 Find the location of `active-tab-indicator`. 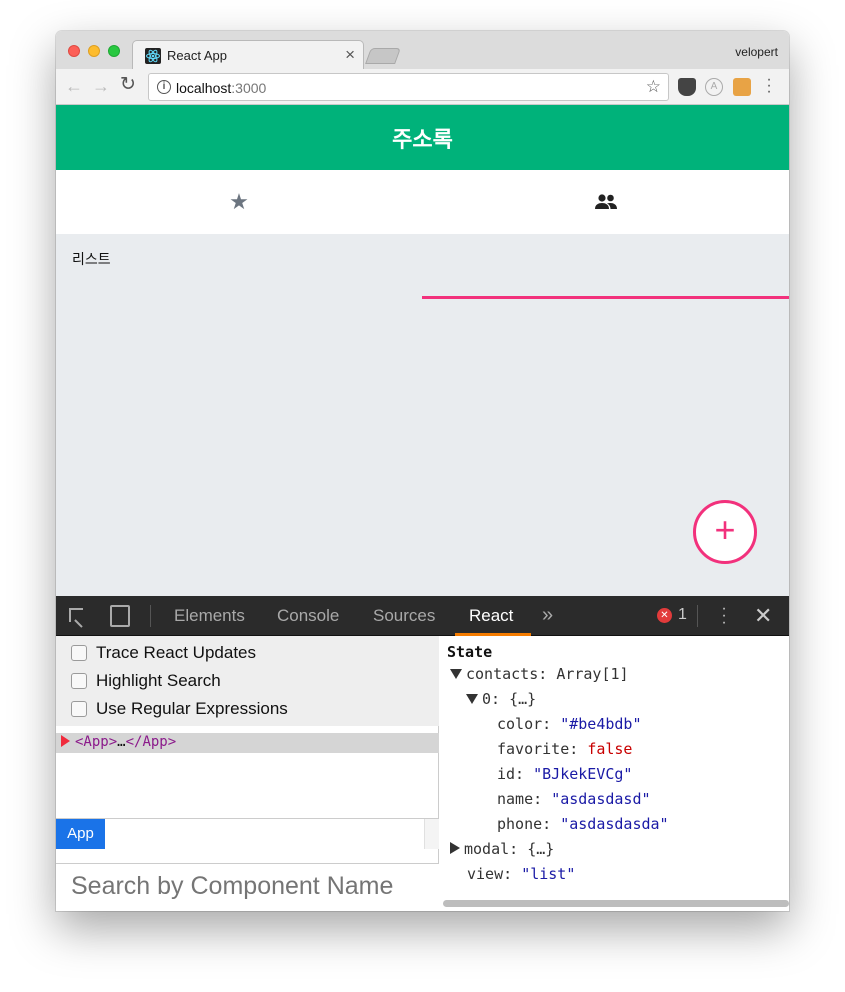

active-tab-indicator is located at coordinates (605, 297).